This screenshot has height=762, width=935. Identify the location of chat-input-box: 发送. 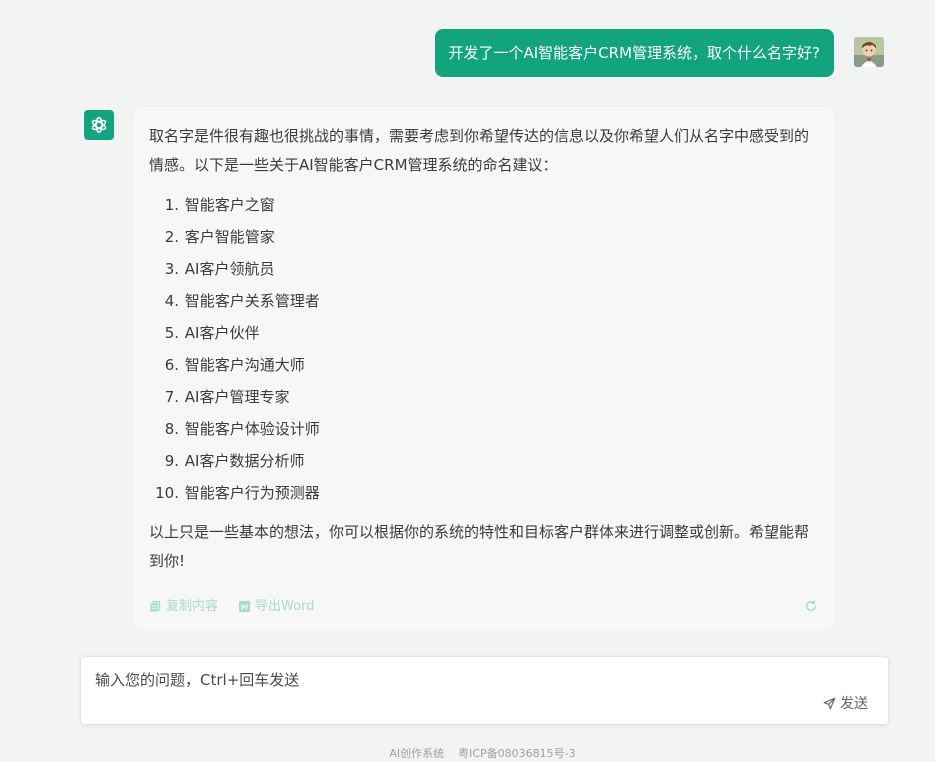
(484, 690).